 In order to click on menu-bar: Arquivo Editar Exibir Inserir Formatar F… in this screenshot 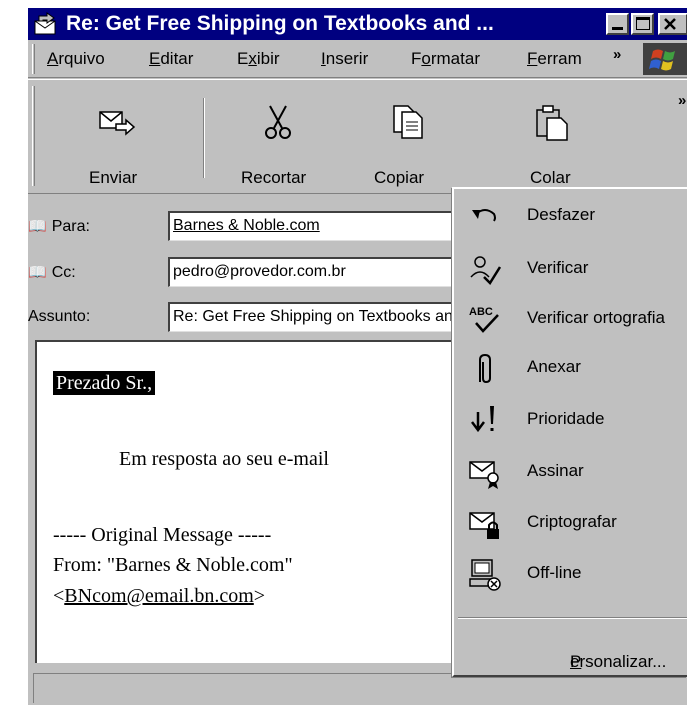, I will do `click(357, 59)`.